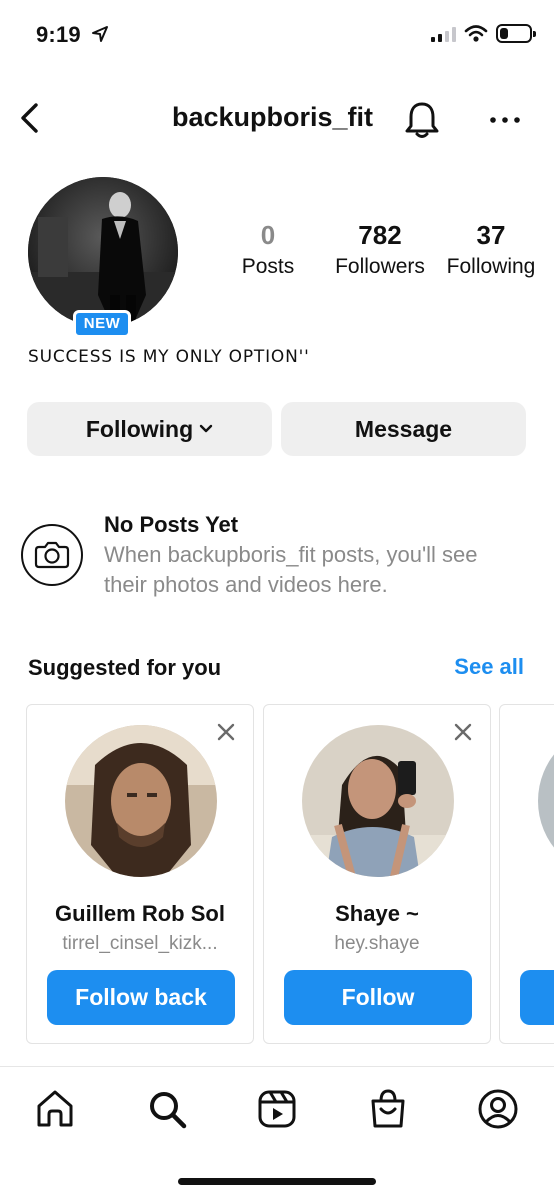 The image size is (554, 1200). I want to click on profile-avatar, so click(103, 252).